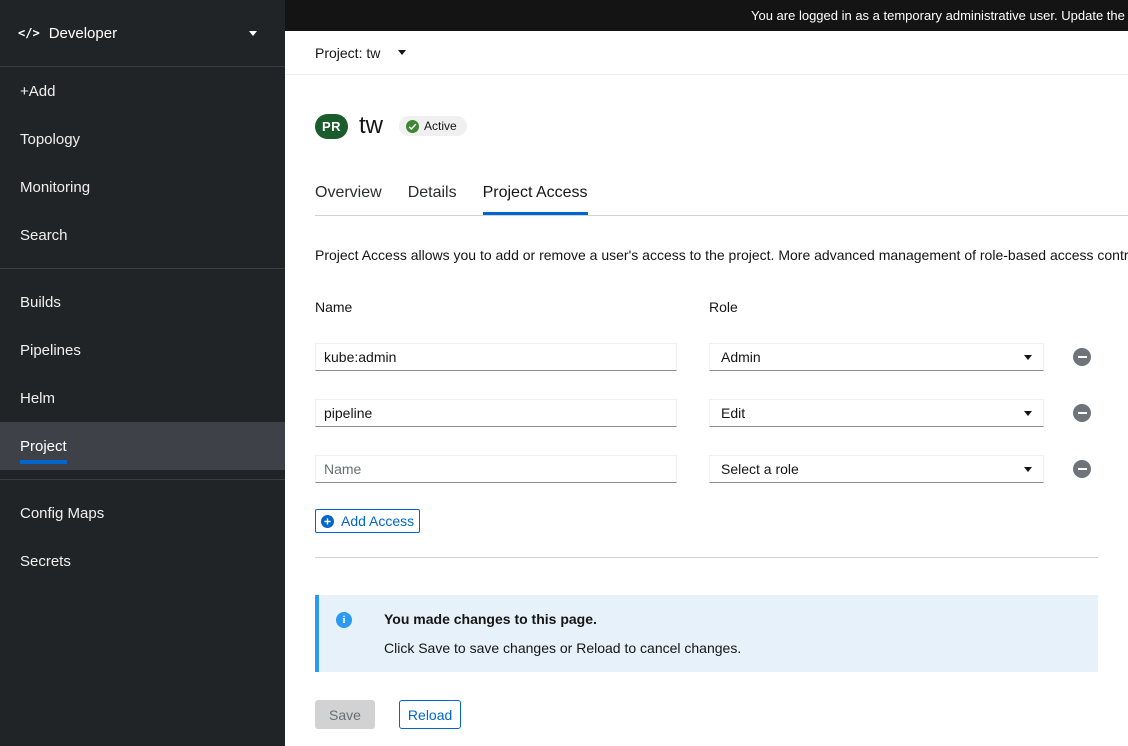 The image size is (1128, 746). What do you see at coordinates (142, 235) in the screenshot?
I see `sidebar-item-search: Search` at bounding box center [142, 235].